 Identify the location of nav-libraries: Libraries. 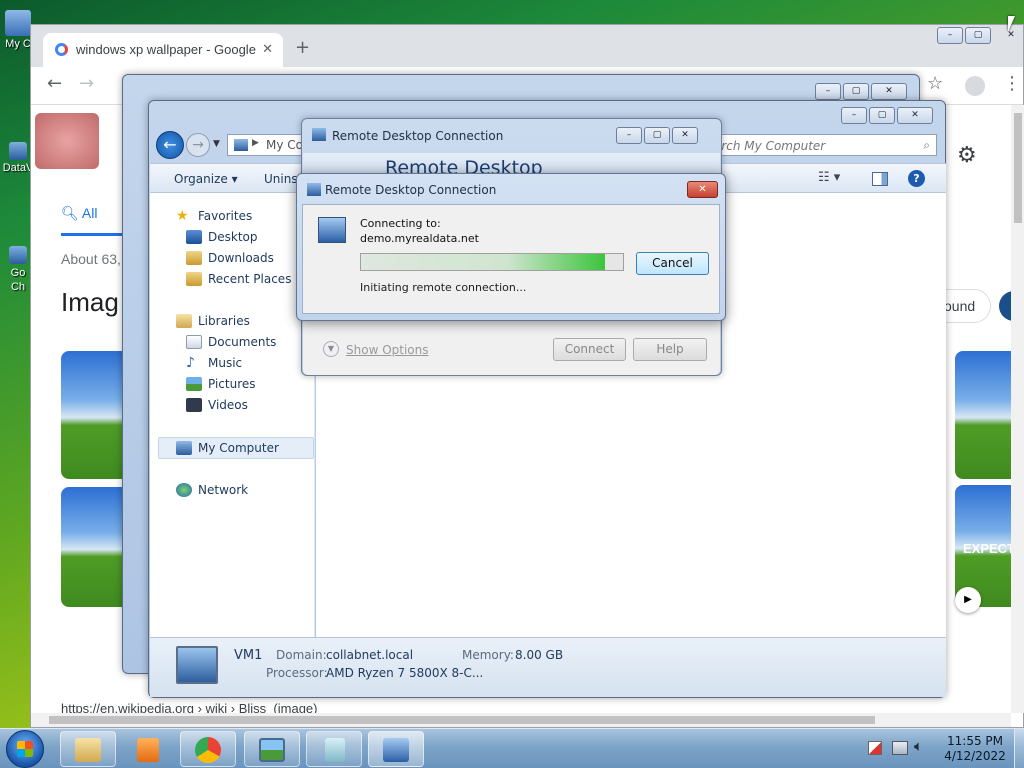
(213, 321).